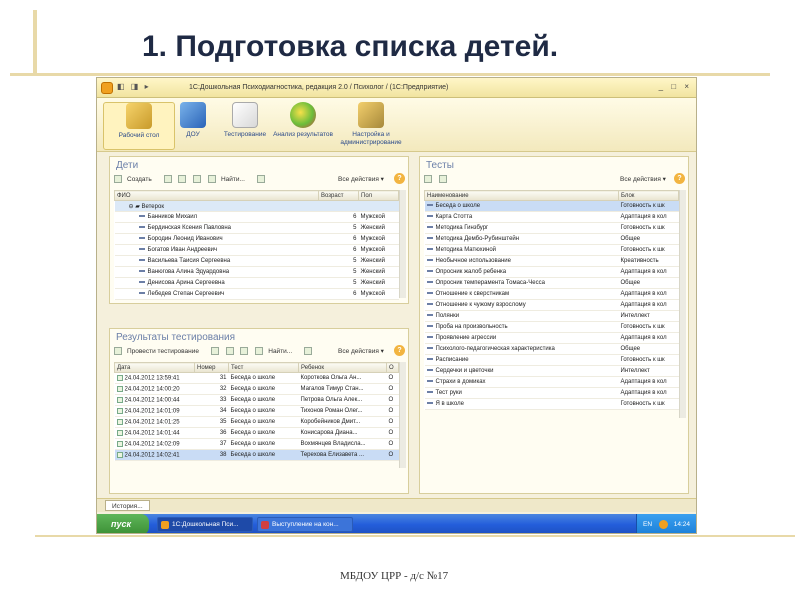  I want to click on col-age: Возраст, so click(338, 195).